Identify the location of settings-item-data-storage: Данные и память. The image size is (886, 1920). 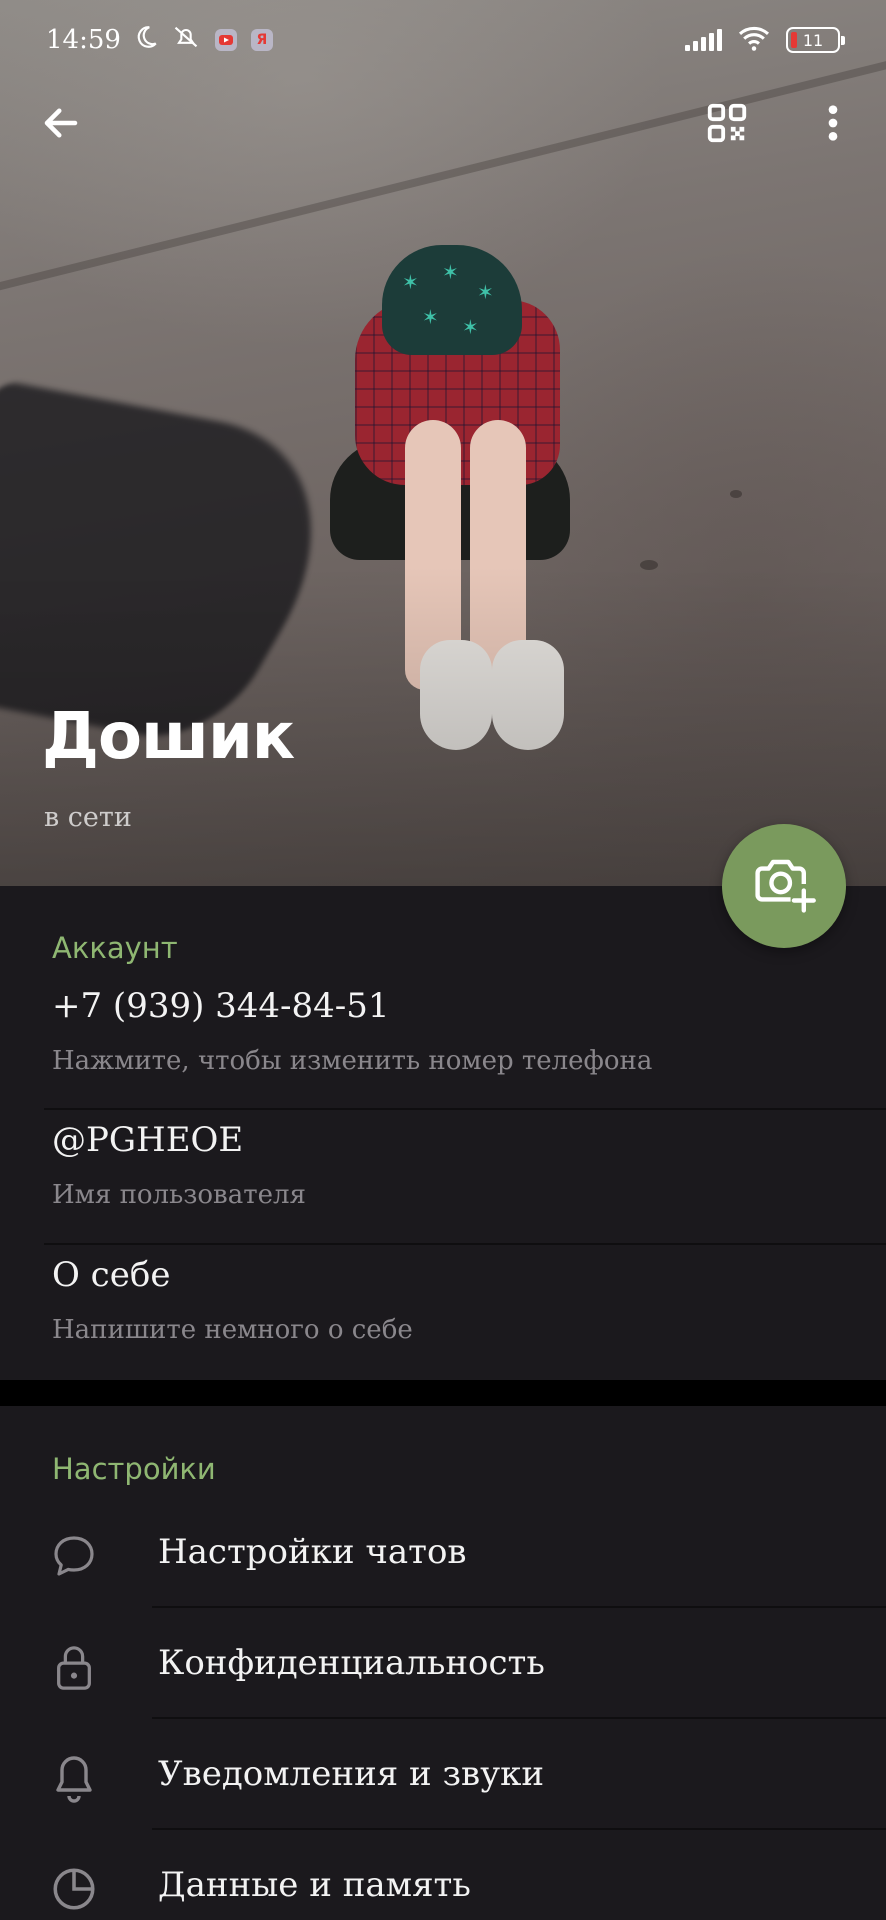
(443, 1877).